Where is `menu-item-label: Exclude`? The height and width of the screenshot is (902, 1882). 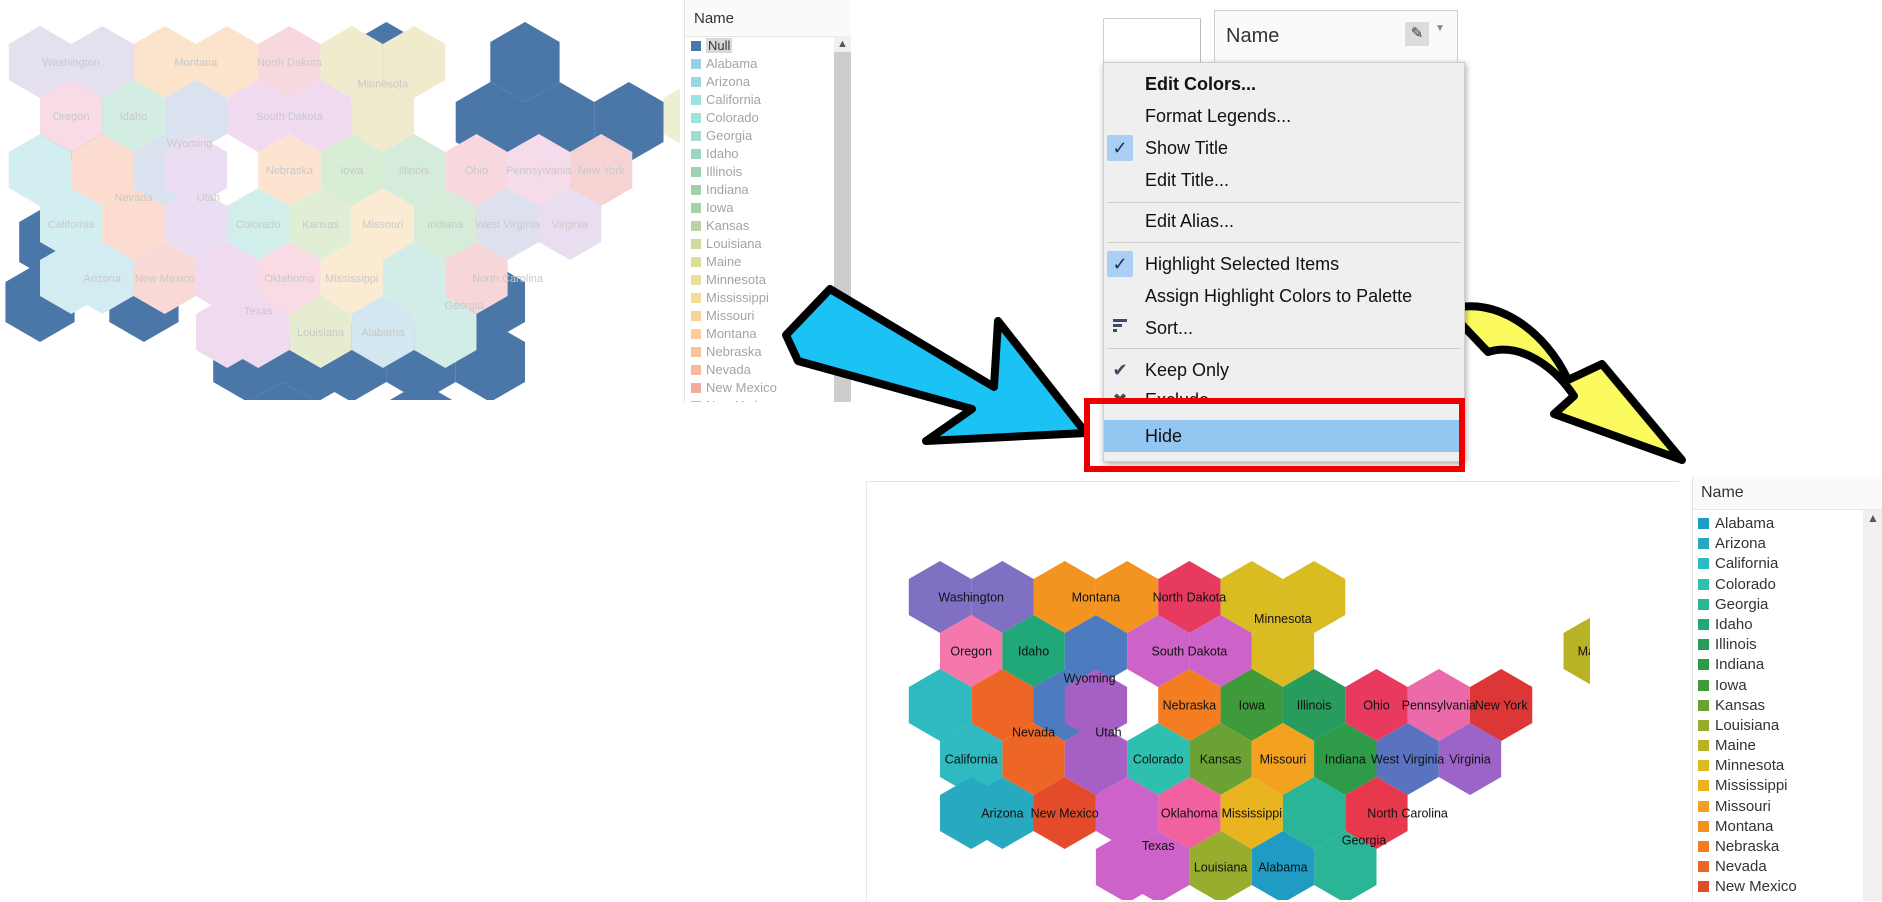
menu-item-label: Exclude is located at coordinates (1177, 392).